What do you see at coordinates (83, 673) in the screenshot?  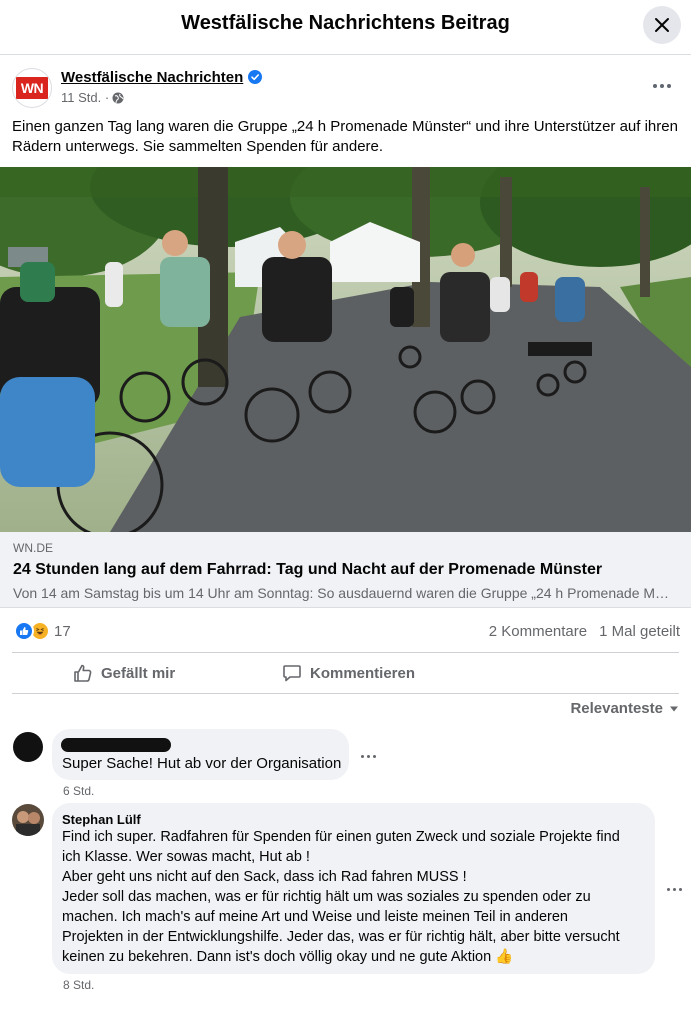 I see `thumbs-up-icon` at bounding box center [83, 673].